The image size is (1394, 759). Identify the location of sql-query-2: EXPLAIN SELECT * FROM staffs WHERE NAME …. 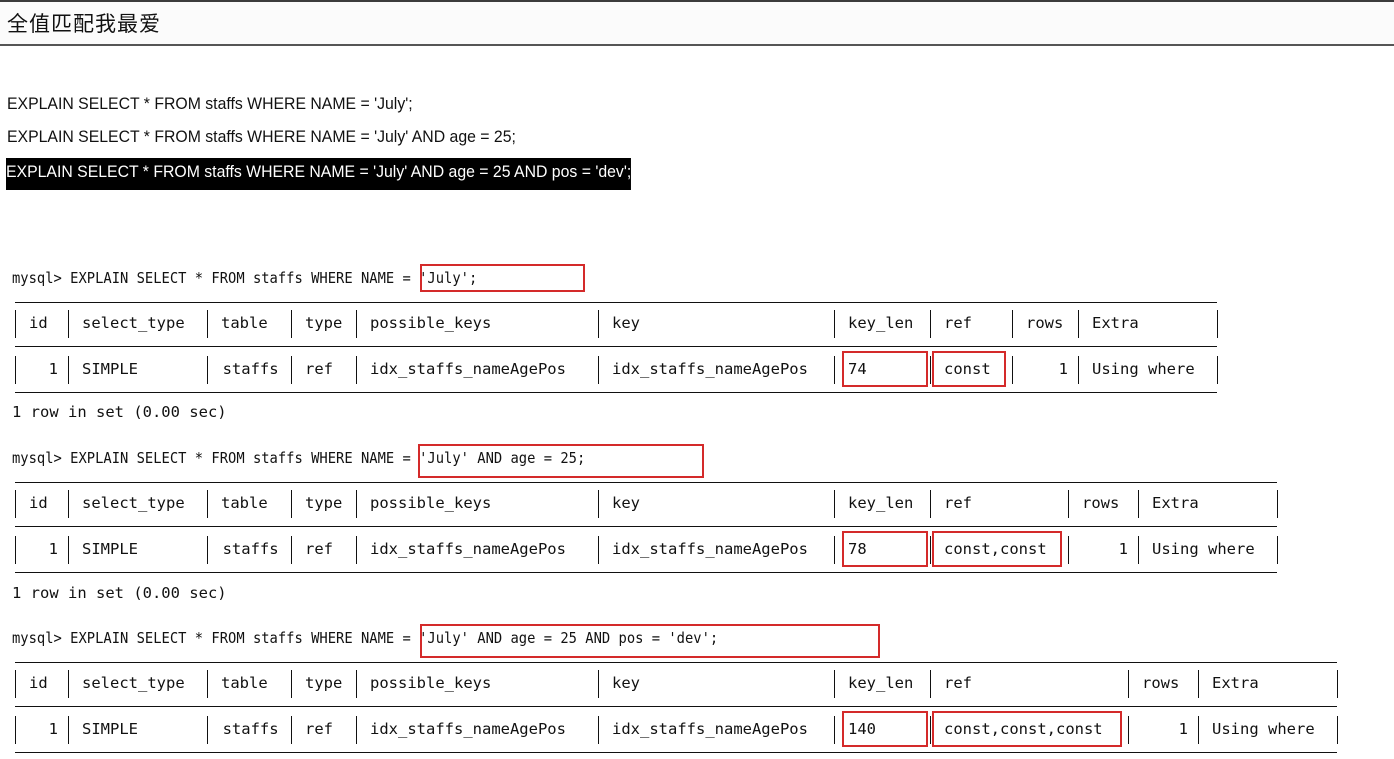
(261, 136).